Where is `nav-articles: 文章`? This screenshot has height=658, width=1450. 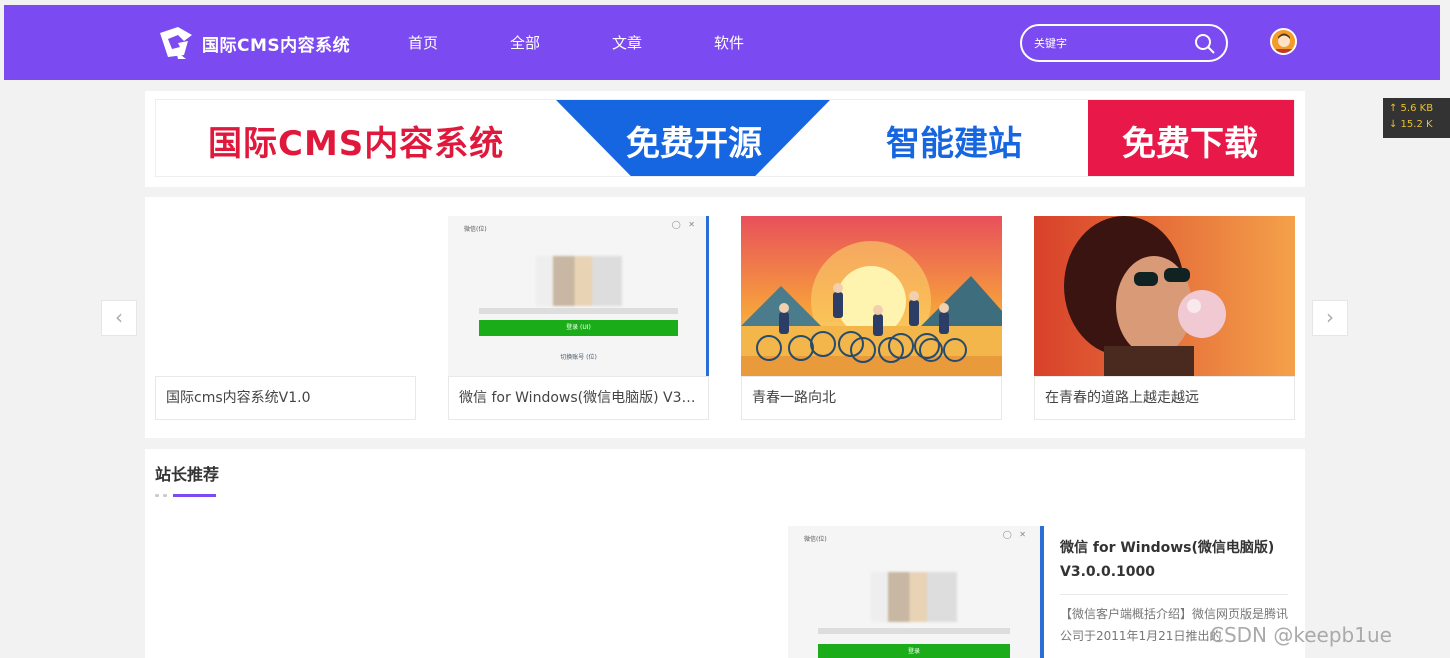 nav-articles: 文章 is located at coordinates (627, 42).